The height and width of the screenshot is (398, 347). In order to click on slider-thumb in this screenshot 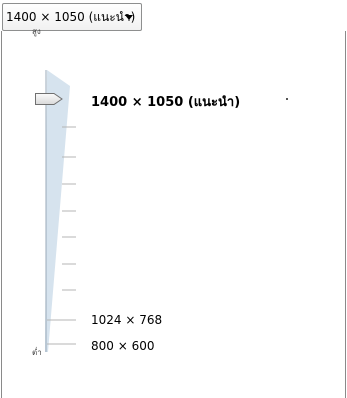, I will do `click(49, 99)`.